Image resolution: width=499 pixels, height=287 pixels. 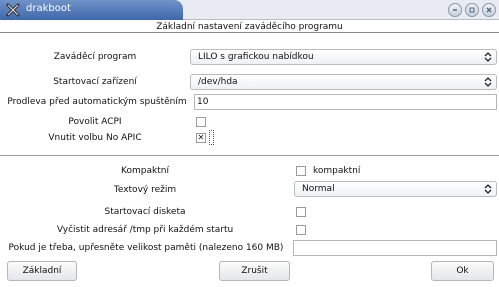 What do you see at coordinates (249, 155) in the screenshot?
I see `section-separator` at bounding box center [249, 155].